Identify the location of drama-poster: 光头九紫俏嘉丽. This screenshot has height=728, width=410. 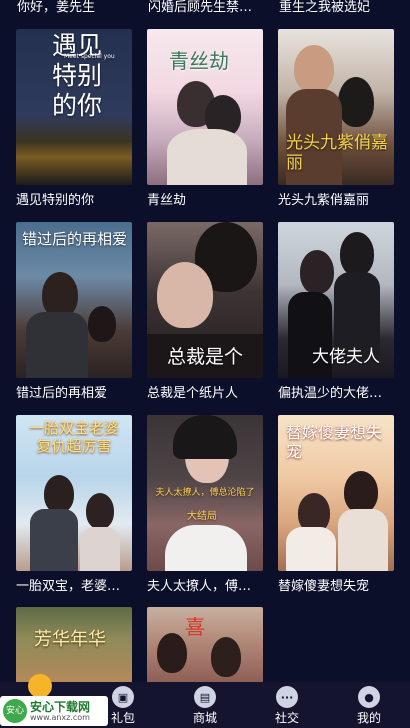
(336, 107).